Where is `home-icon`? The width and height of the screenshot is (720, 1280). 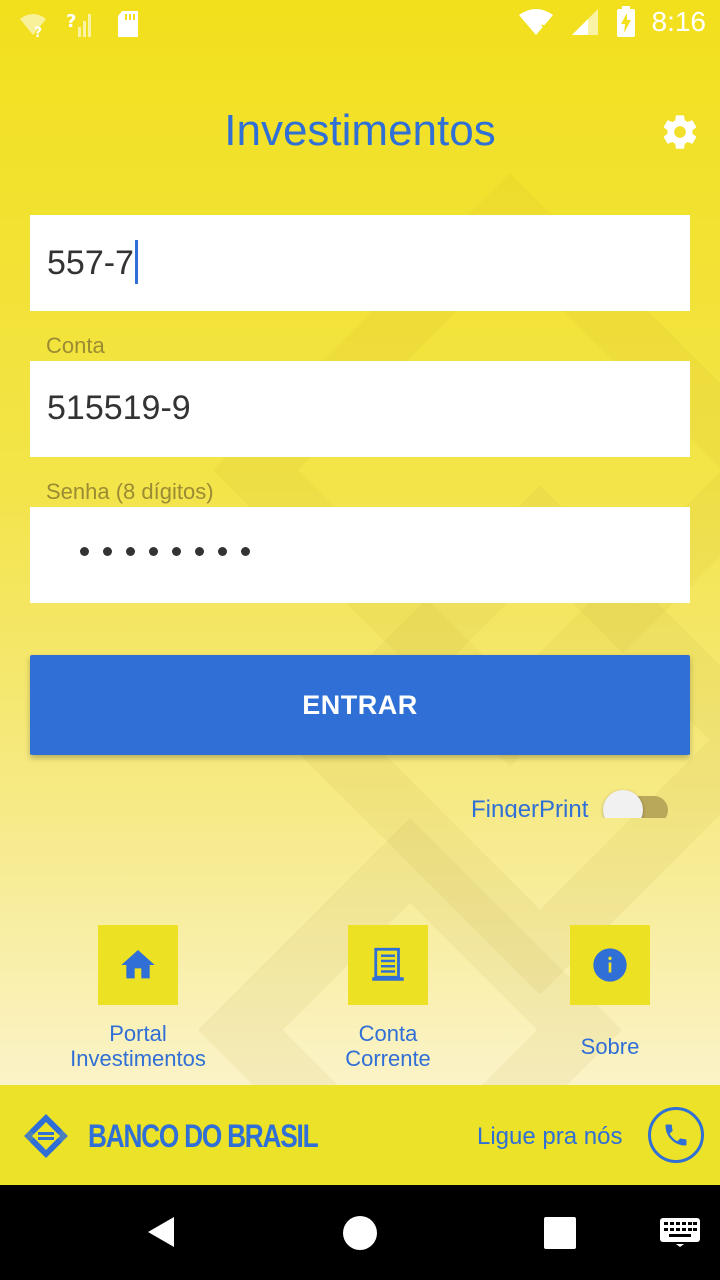
home-icon is located at coordinates (138, 964).